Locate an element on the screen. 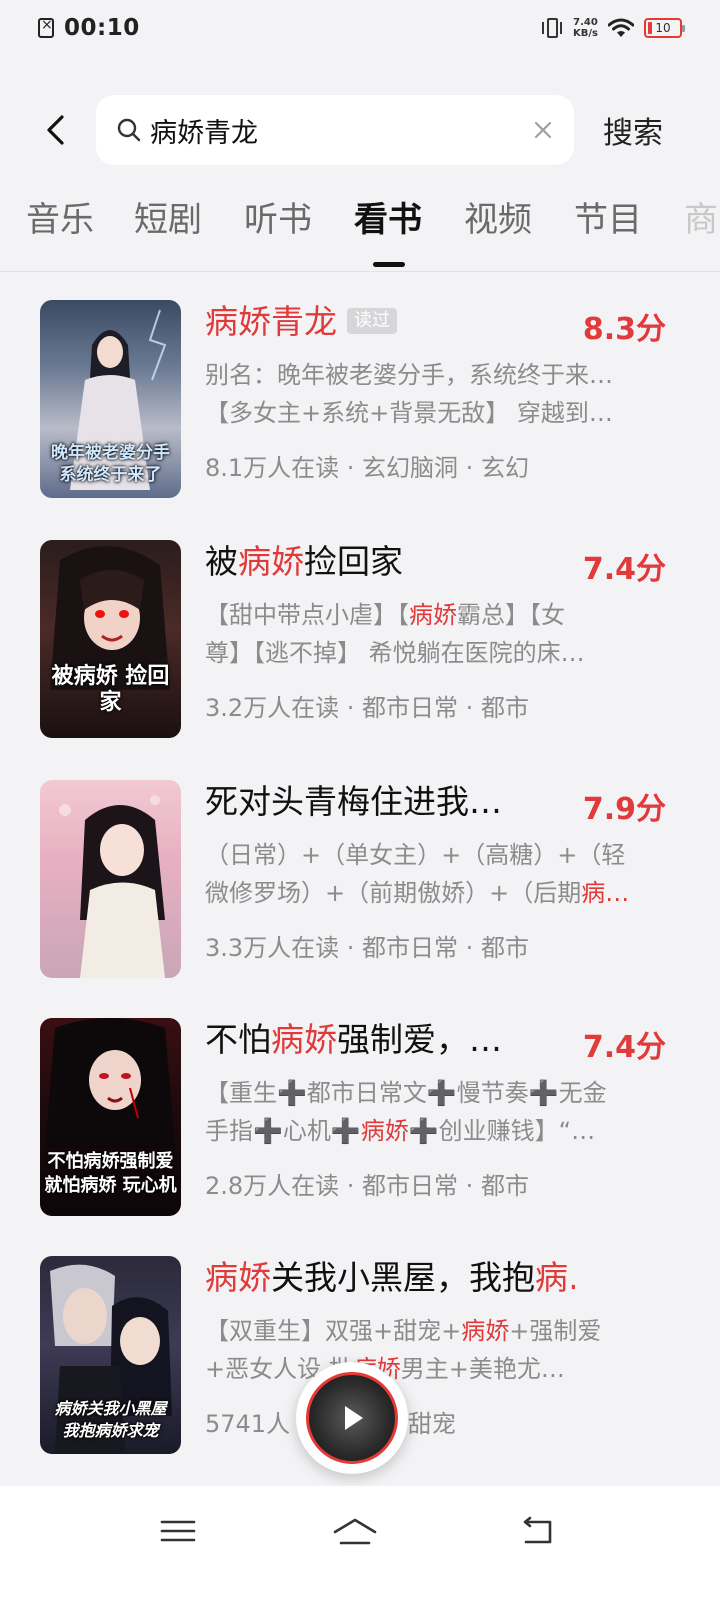  desc-text: 霸总】【女 is located at coordinates (511, 615).